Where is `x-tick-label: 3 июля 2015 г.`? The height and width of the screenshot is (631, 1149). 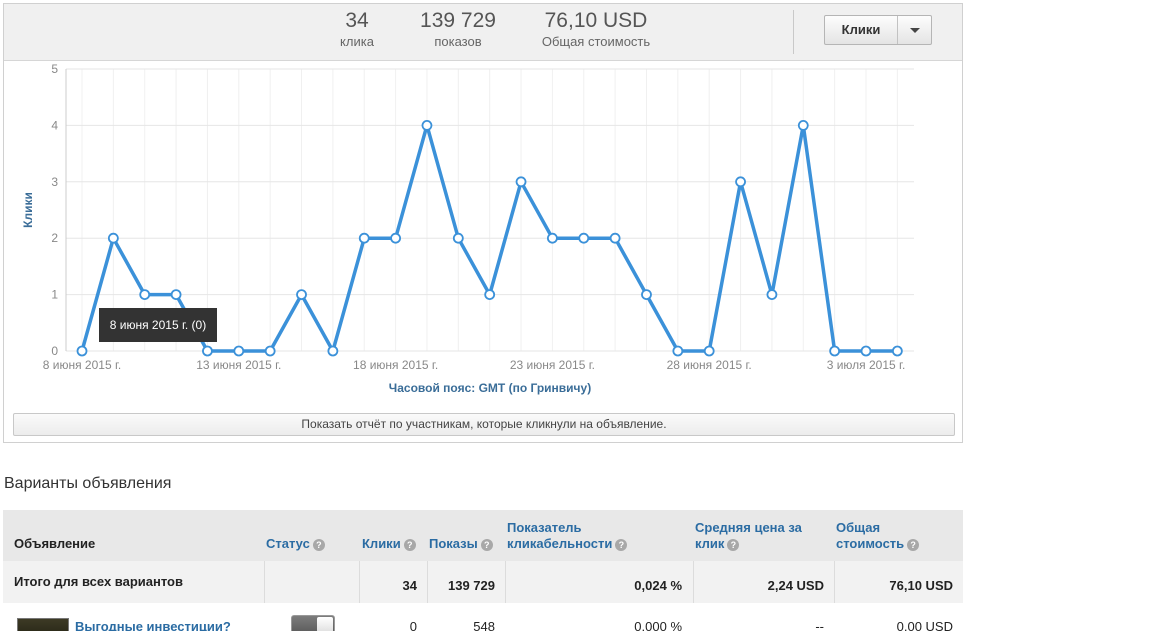
x-tick-label: 3 июля 2015 г. is located at coordinates (866, 365).